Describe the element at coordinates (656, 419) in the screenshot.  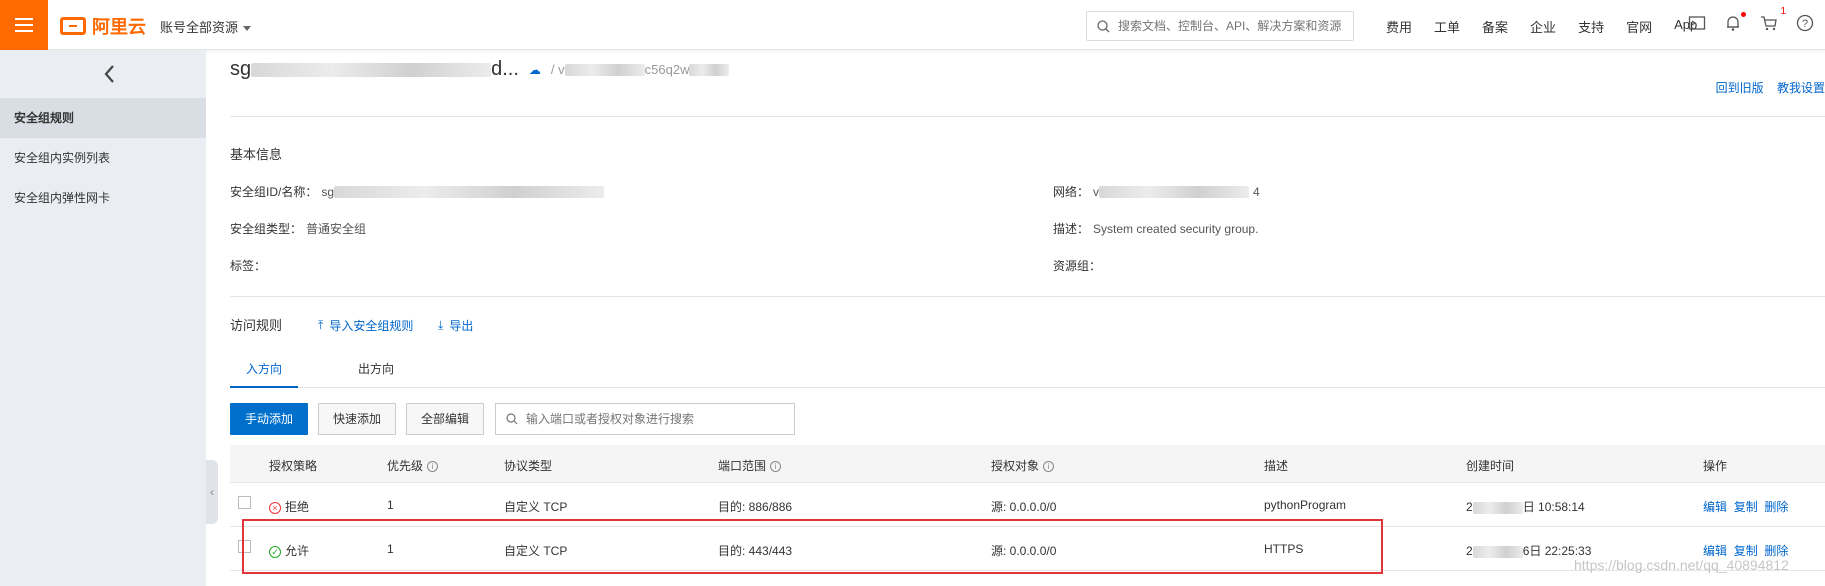
I see `rule-filter-input` at that location.